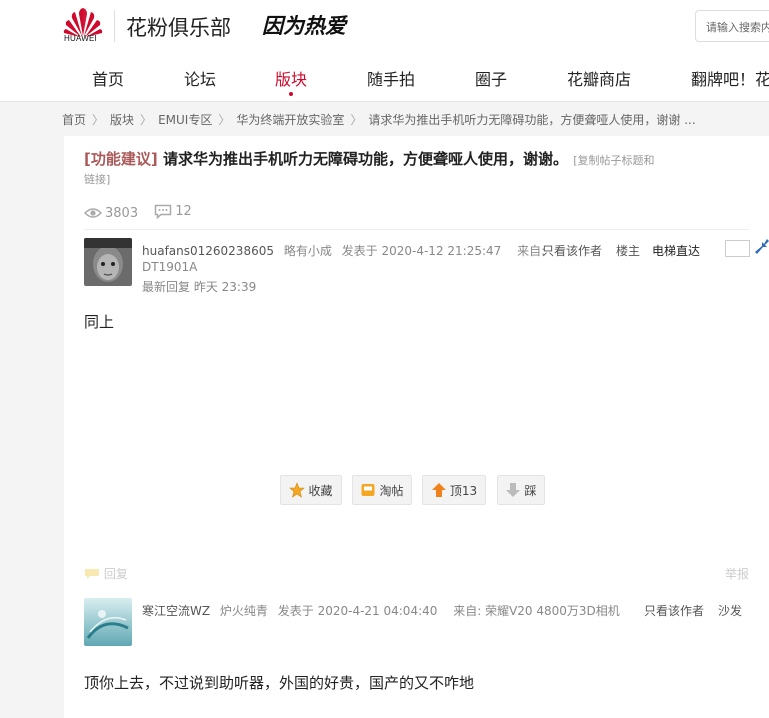 The height and width of the screenshot is (718, 769). What do you see at coordinates (108, 78) in the screenshot?
I see `nav-home: 首页` at bounding box center [108, 78].